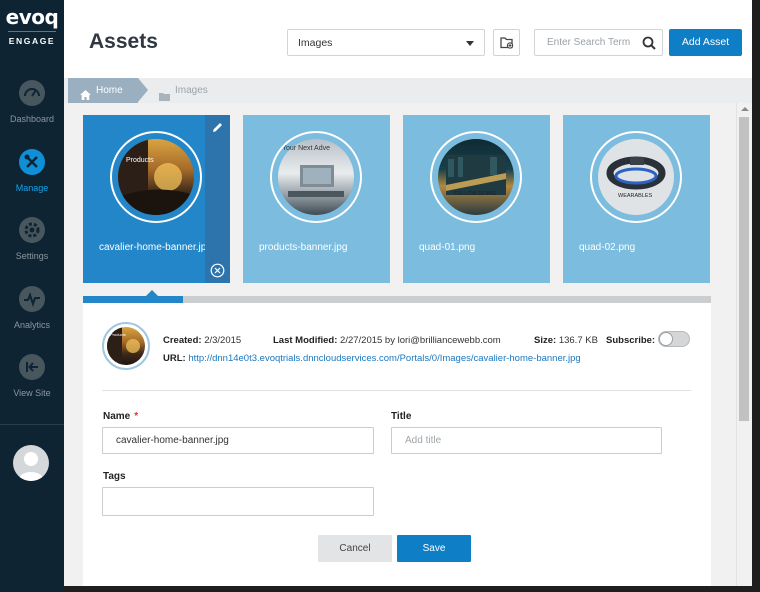  I want to click on required-marker: *, so click(136, 416).